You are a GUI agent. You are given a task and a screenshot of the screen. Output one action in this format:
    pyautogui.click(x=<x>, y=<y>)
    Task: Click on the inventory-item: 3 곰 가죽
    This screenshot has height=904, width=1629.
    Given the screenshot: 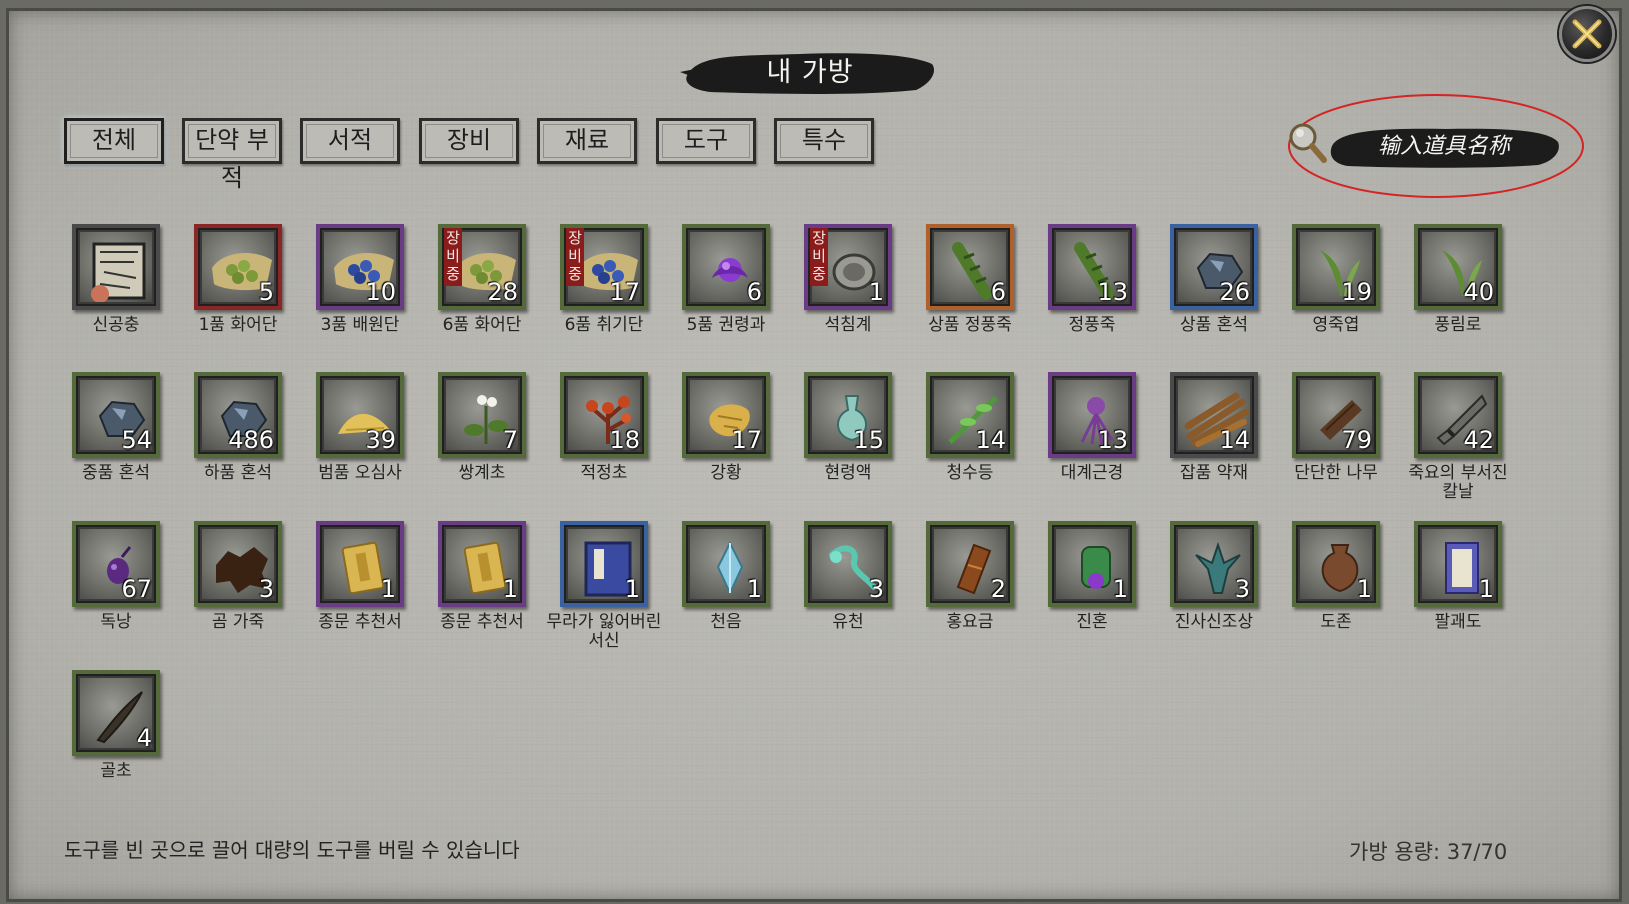 What is the action you would take?
    pyautogui.click(x=238, y=591)
    